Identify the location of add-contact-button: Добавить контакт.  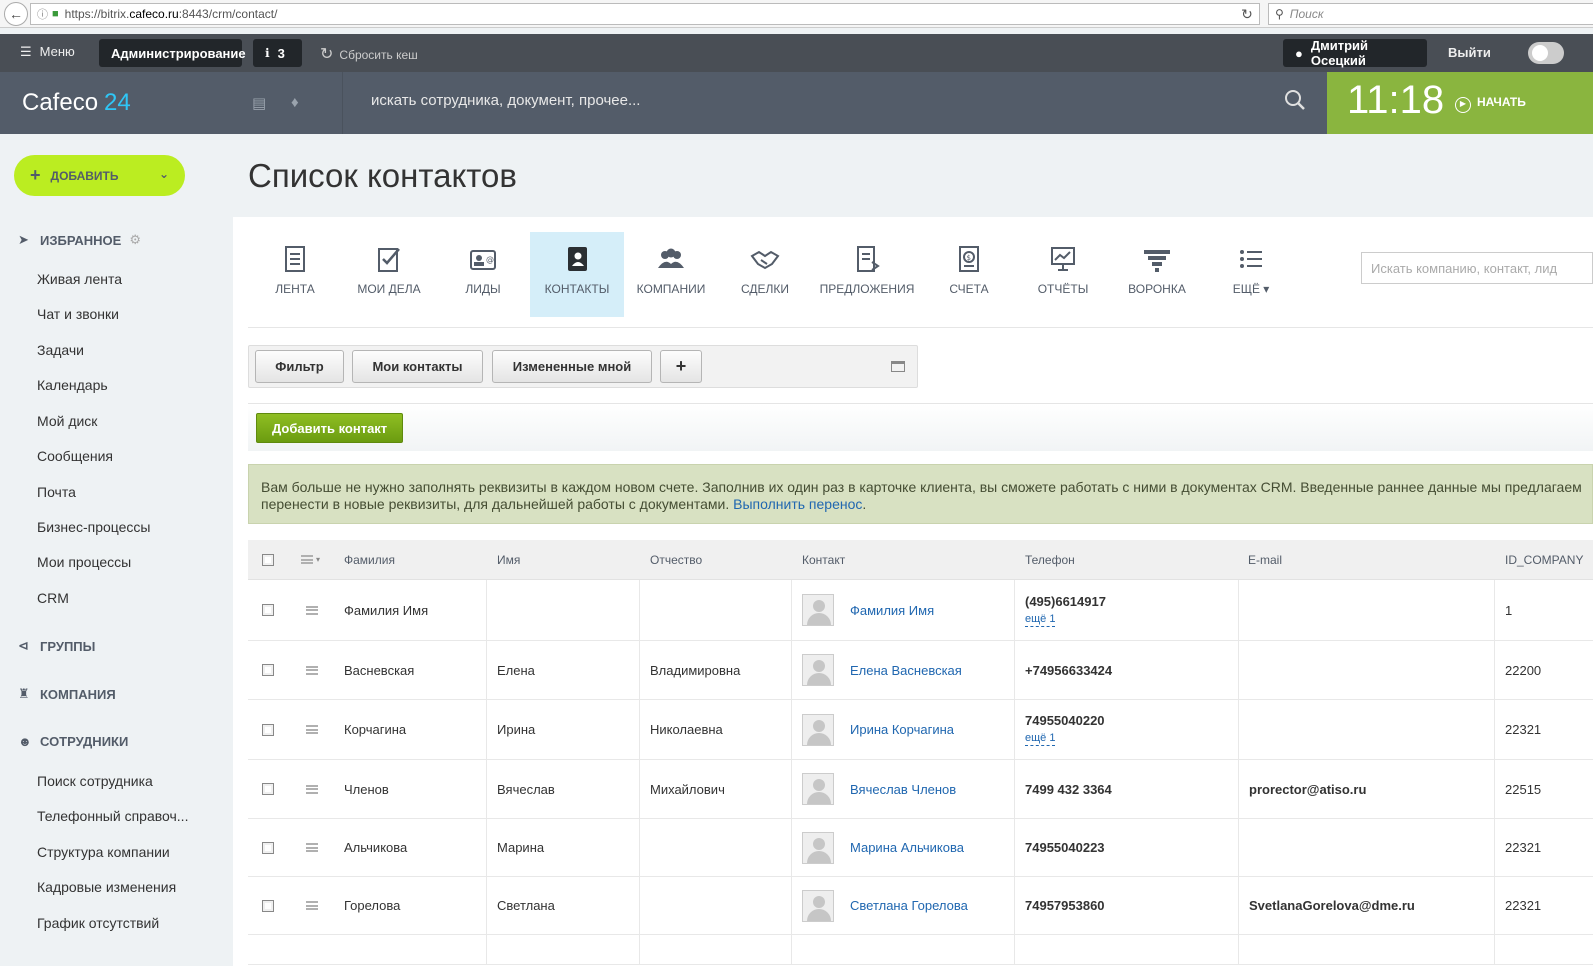
(330, 428).